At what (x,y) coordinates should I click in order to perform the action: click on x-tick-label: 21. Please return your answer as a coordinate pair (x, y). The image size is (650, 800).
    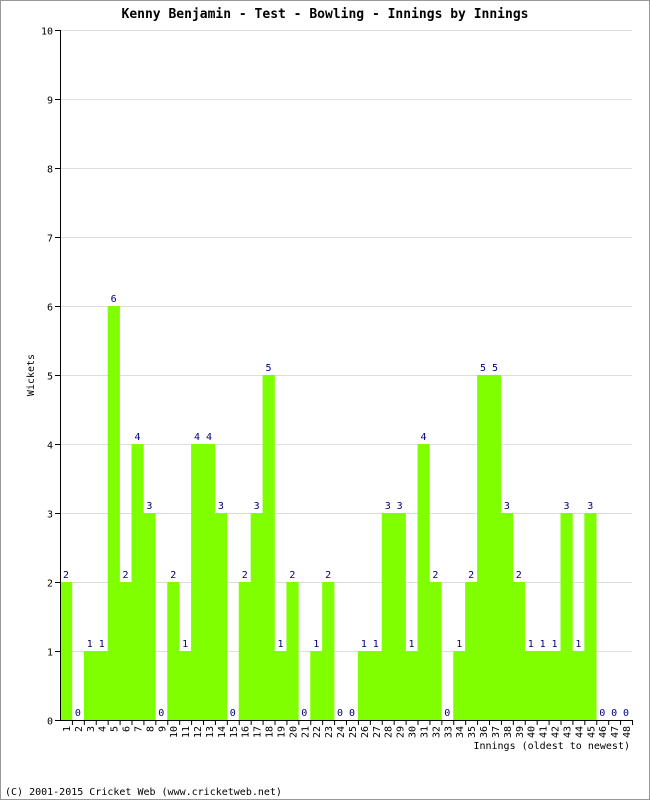
    Looking at the image, I should click on (305, 732).